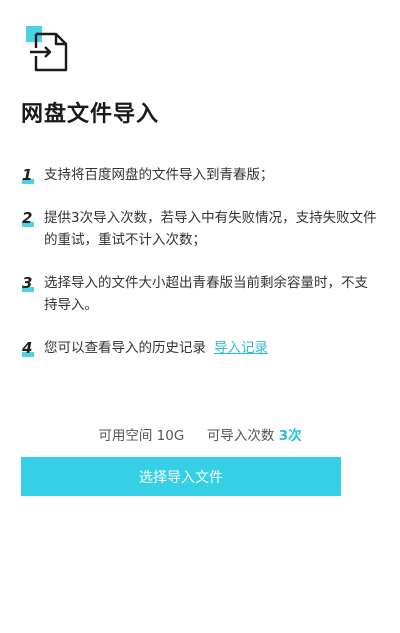 This screenshot has height=633, width=400. I want to click on file-import-icon, so click(49, 51).